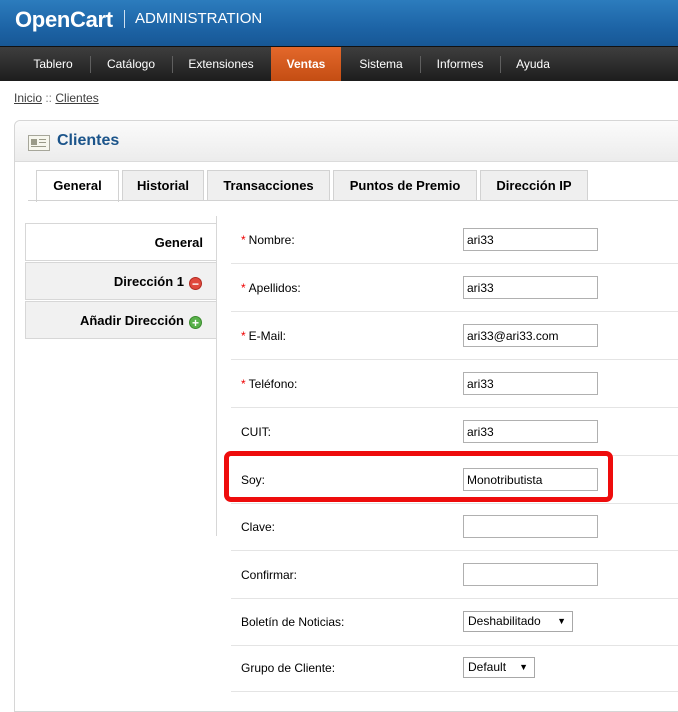 Image resolution: width=678 pixels, height=712 pixels. What do you see at coordinates (131, 320) in the screenshot?
I see `vtab-anadir-direccion-label: Añadir Dirección` at bounding box center [131, 320].